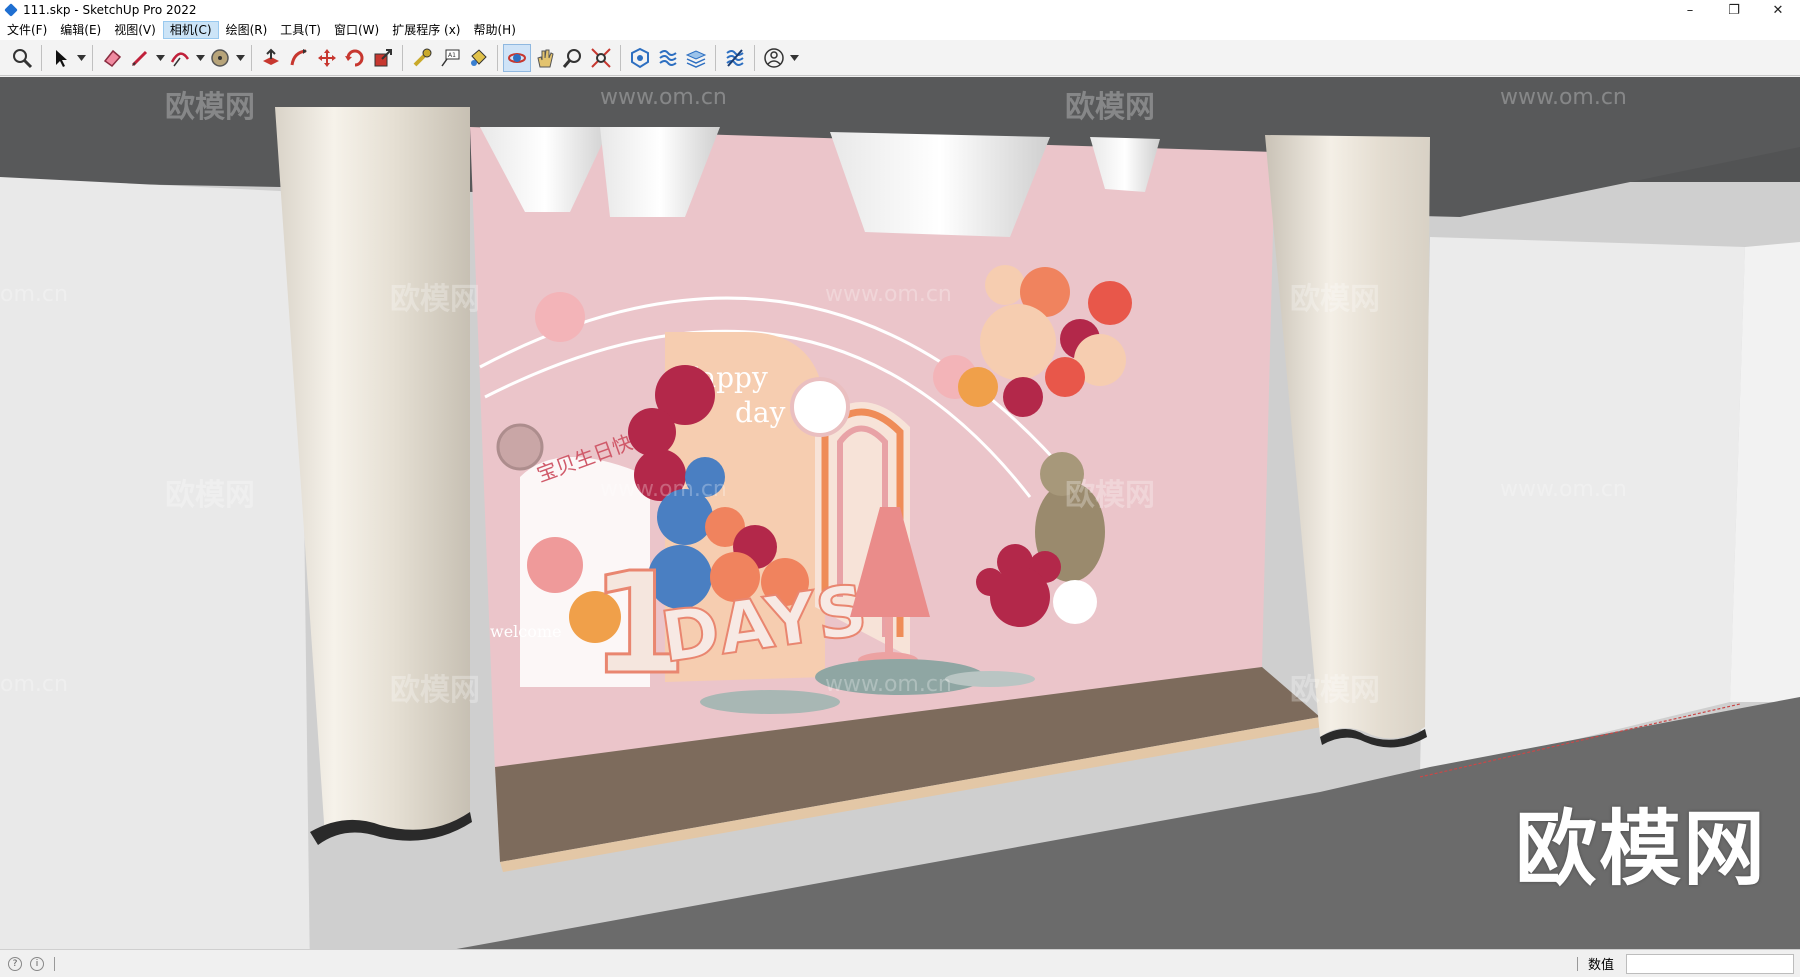  I want to click on cake-stand-pole, so click(889, 637).